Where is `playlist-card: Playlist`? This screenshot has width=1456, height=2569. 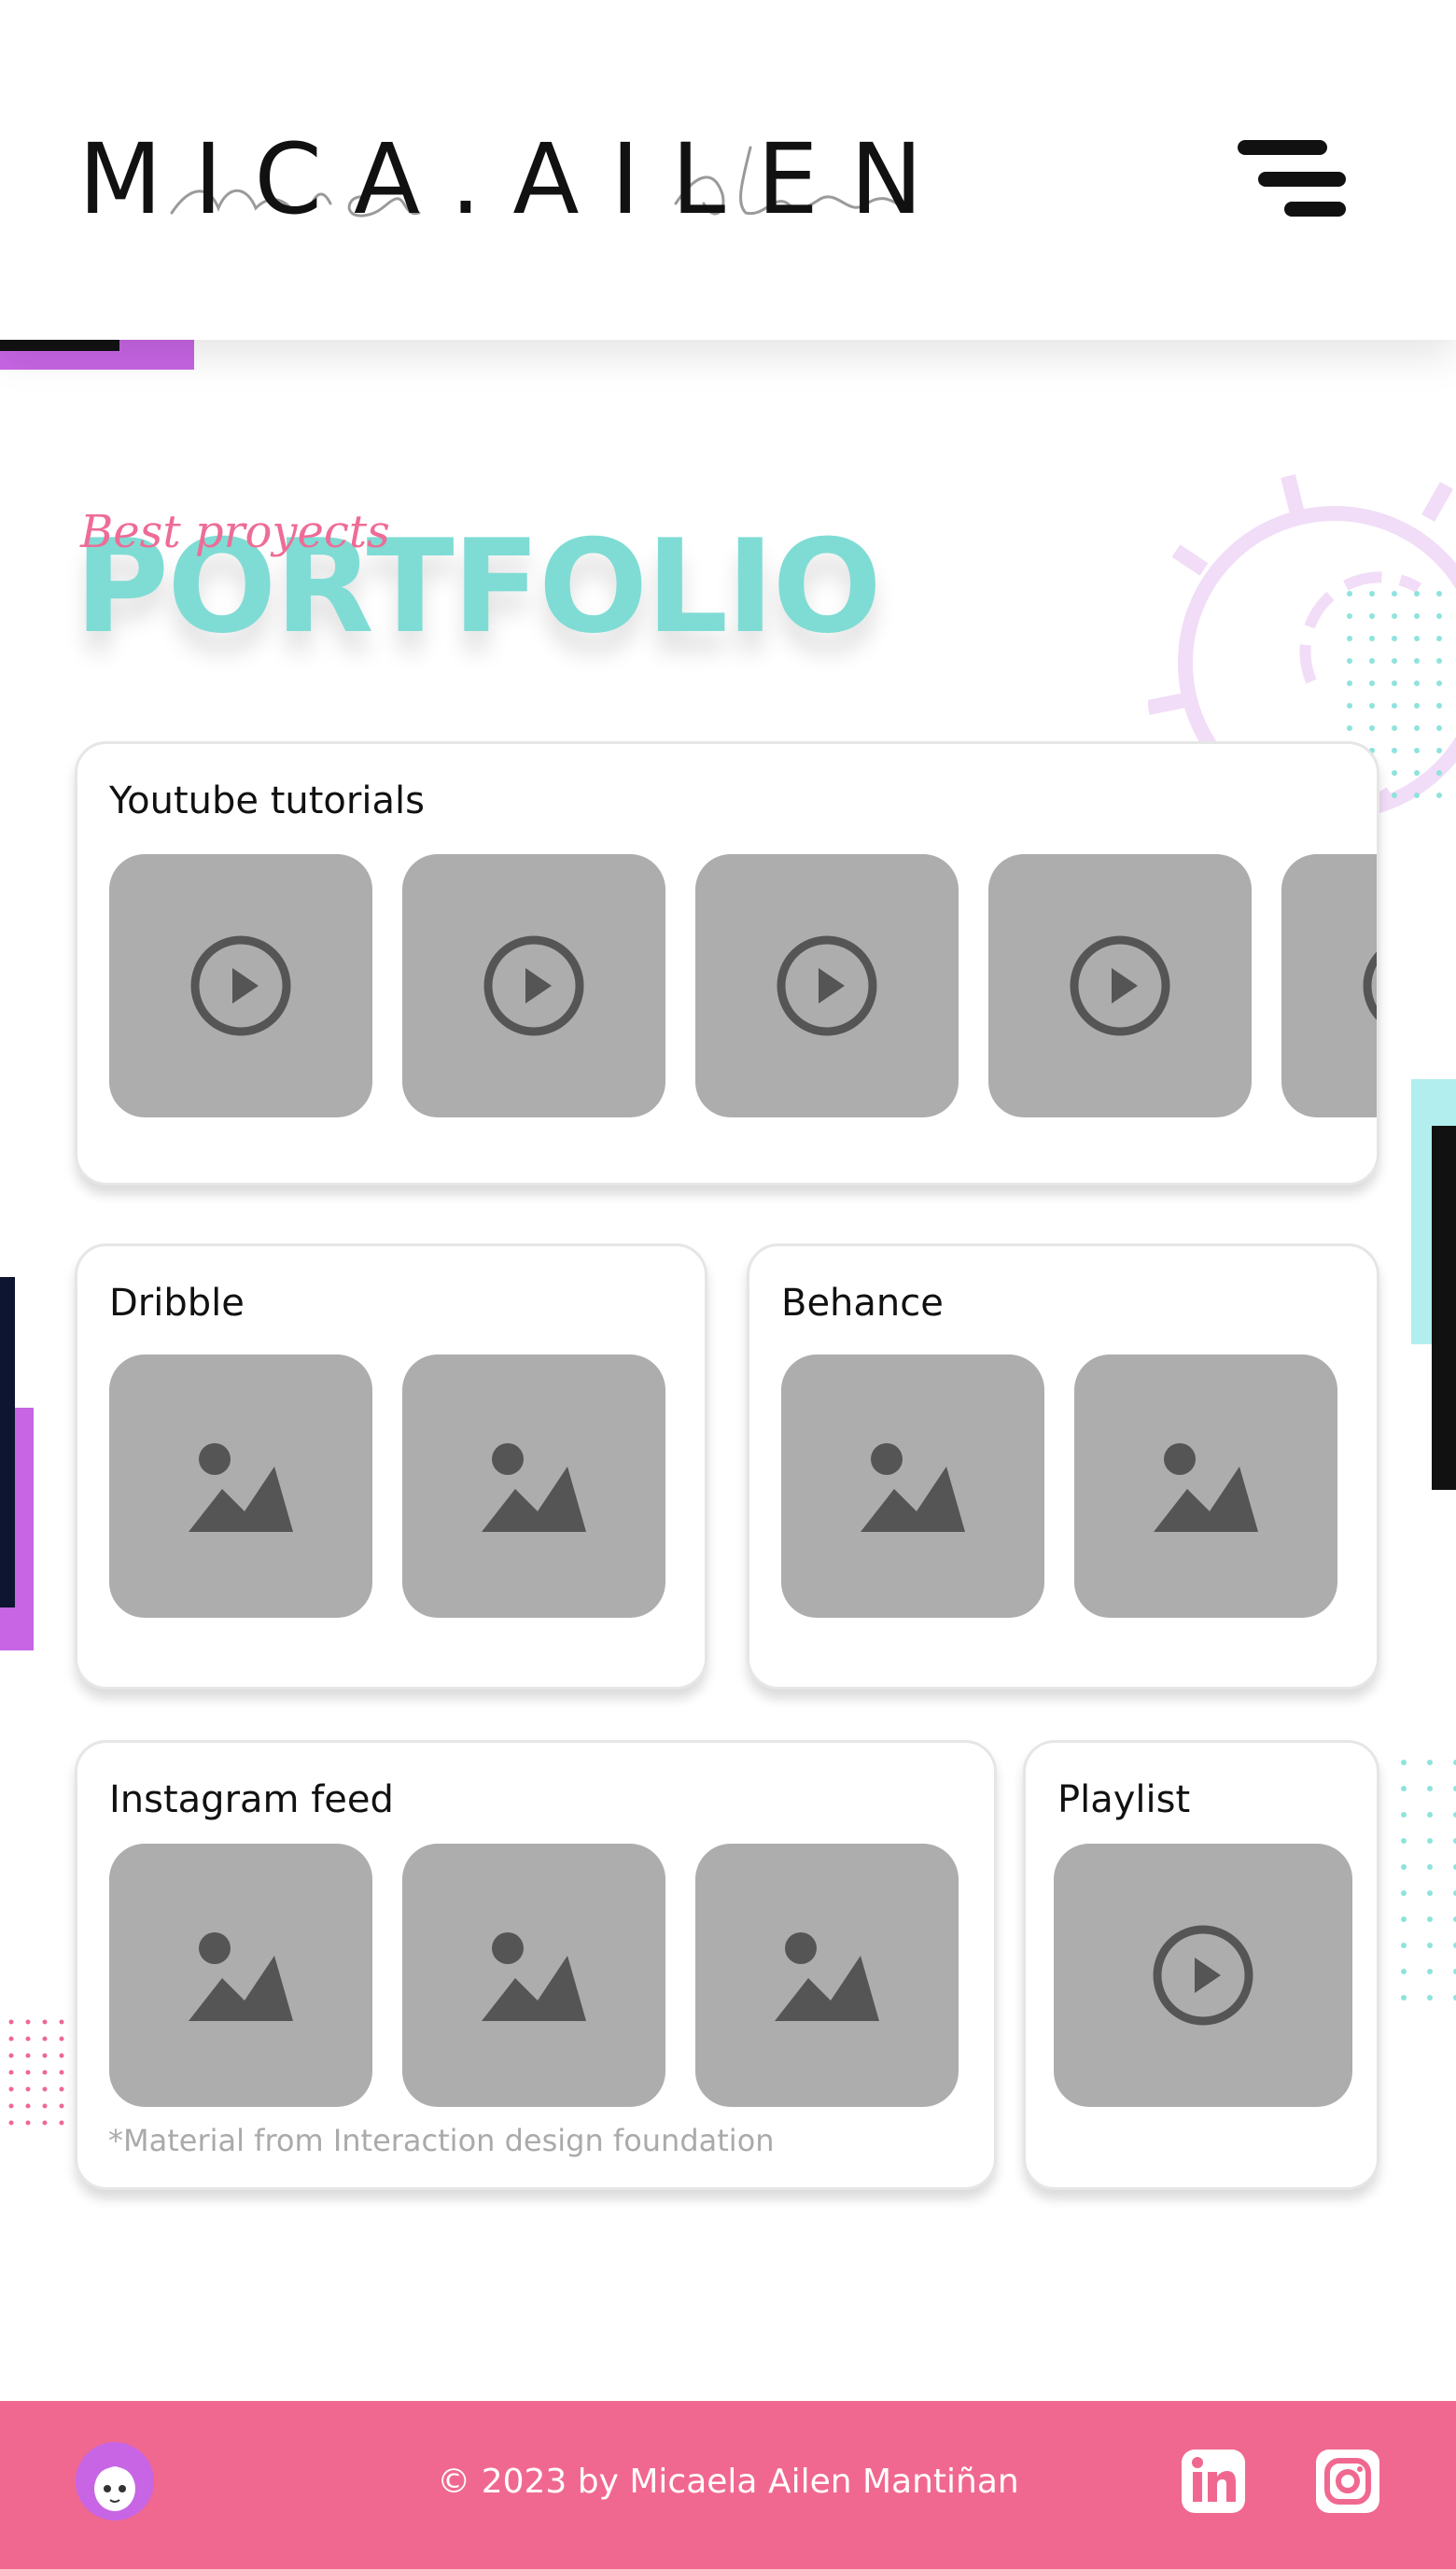
playlist-card: Playlist is located at coordinates (1201, 1965).